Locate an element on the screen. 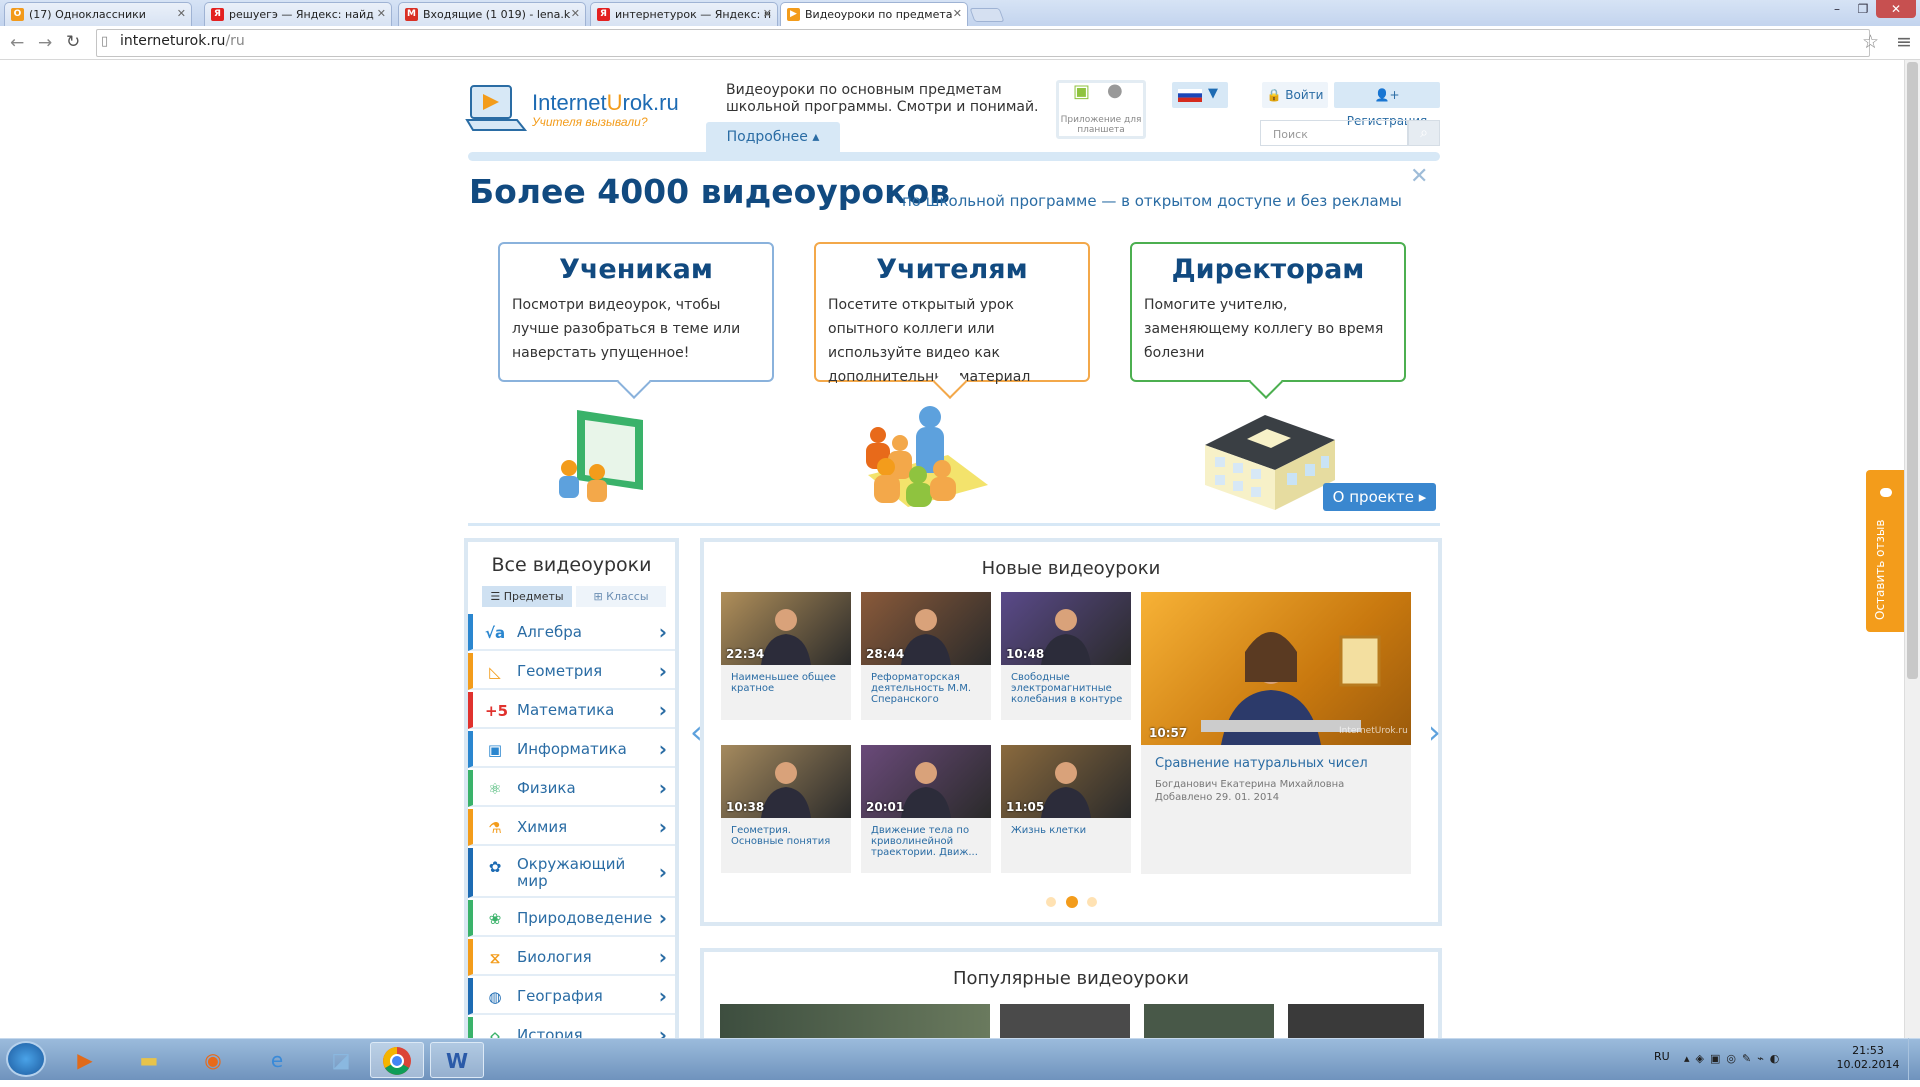  video-thumbnail: 10:38 is located at coordinates (786, 781).